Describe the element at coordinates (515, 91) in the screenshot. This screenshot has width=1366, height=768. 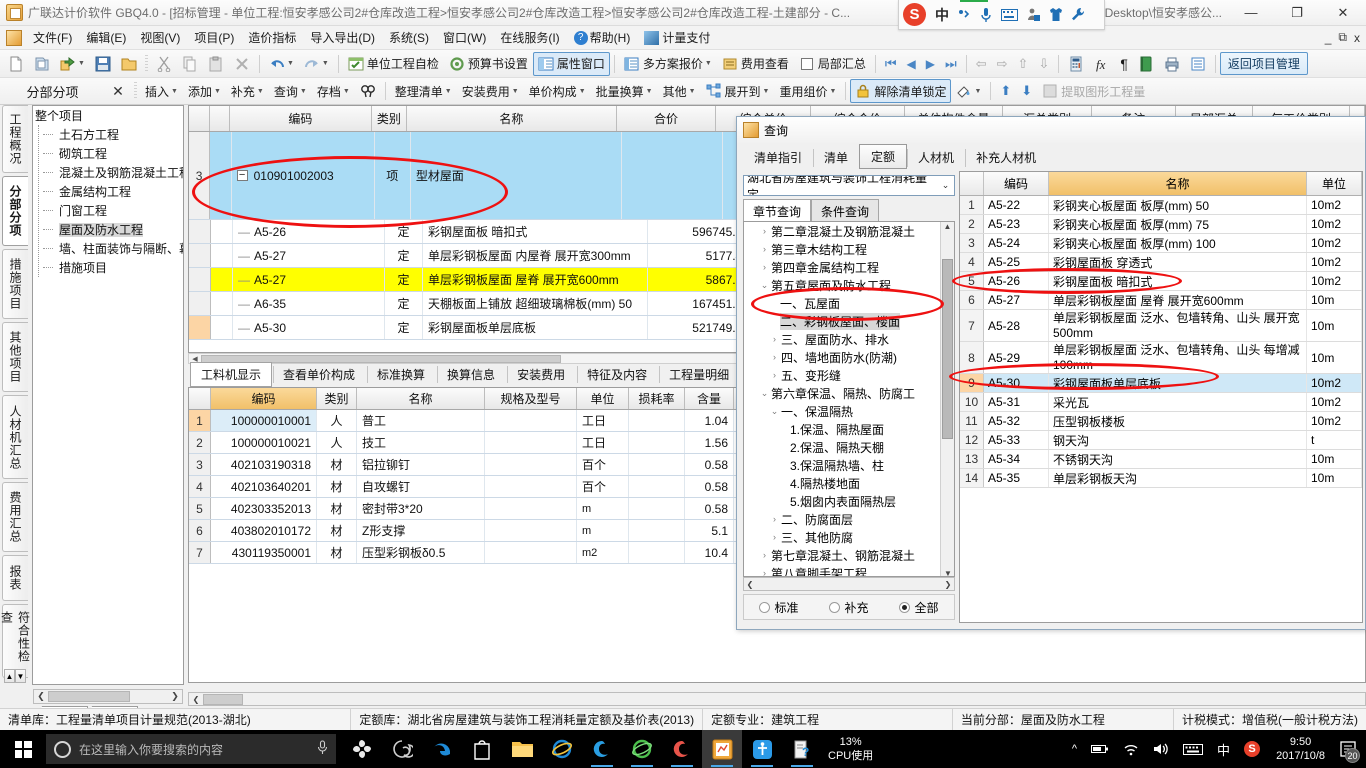
I see `install-fee-dropdown-arrow: ▼` at that location.